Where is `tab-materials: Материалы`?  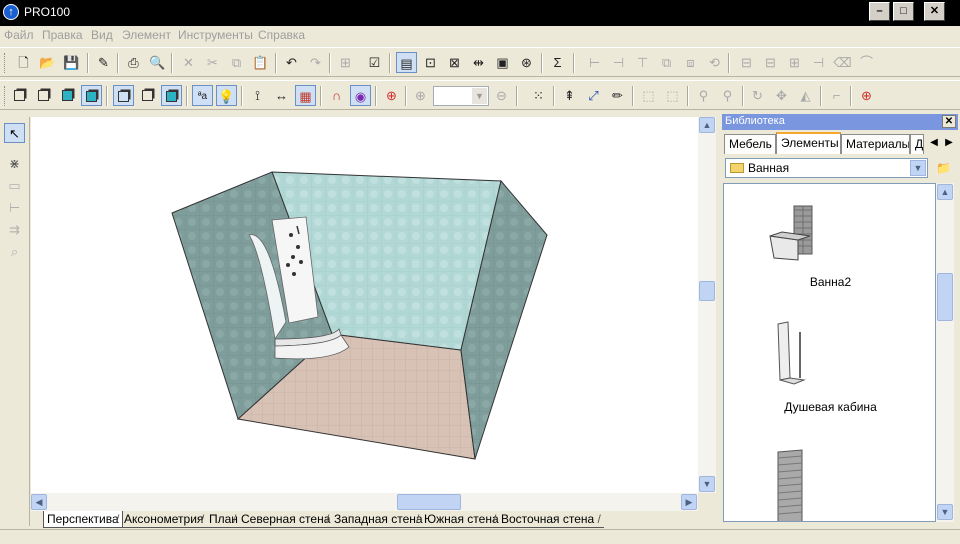
tab-materials: Материалы is located at coordinates (875, 144).